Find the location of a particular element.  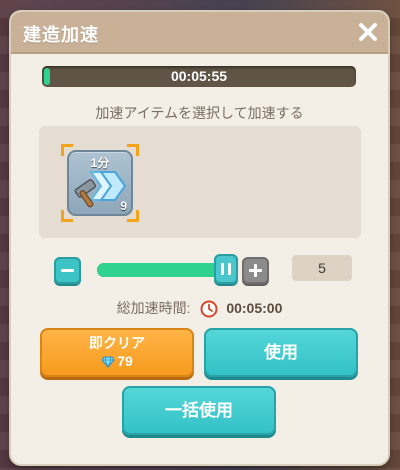

total-speedup-time: 00:05:00 is located at coordinates (254, 308).